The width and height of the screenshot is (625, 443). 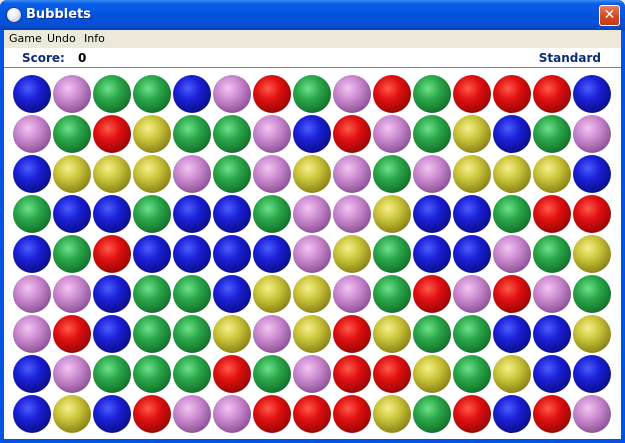 What do you see at coordinates (25, 38) in the screenshot?
I see `menu-game: Game` at bounding box center [25, 38].